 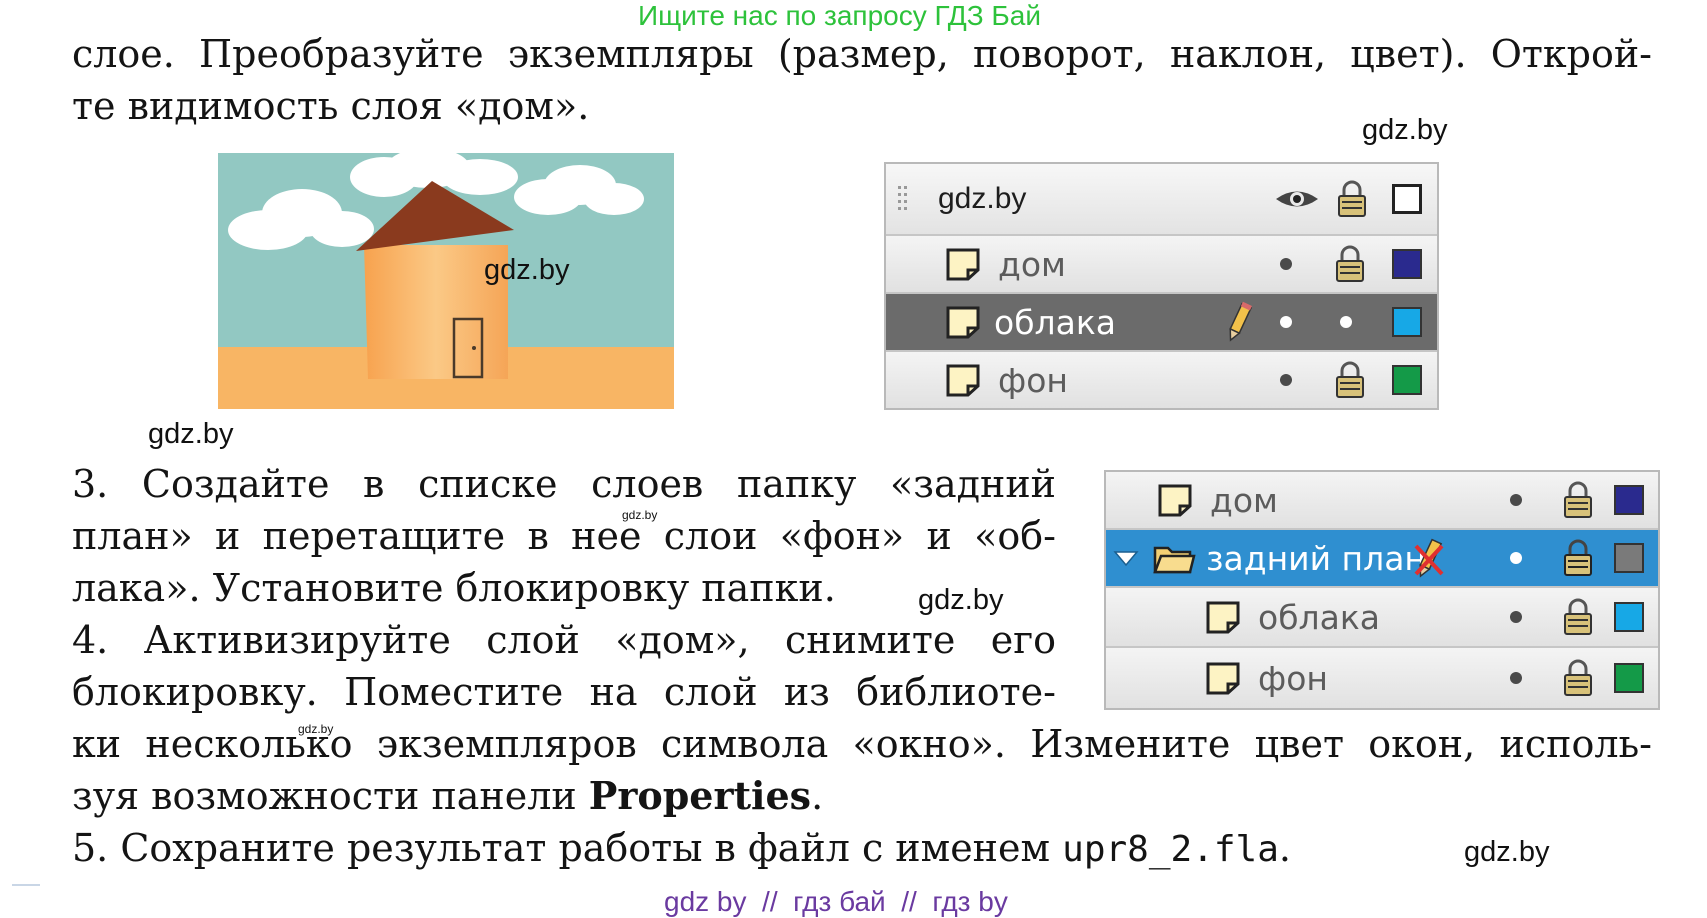 I want to click on layers-panel-1: gdz.by дом облака фон, so click(x=1161, y=286).